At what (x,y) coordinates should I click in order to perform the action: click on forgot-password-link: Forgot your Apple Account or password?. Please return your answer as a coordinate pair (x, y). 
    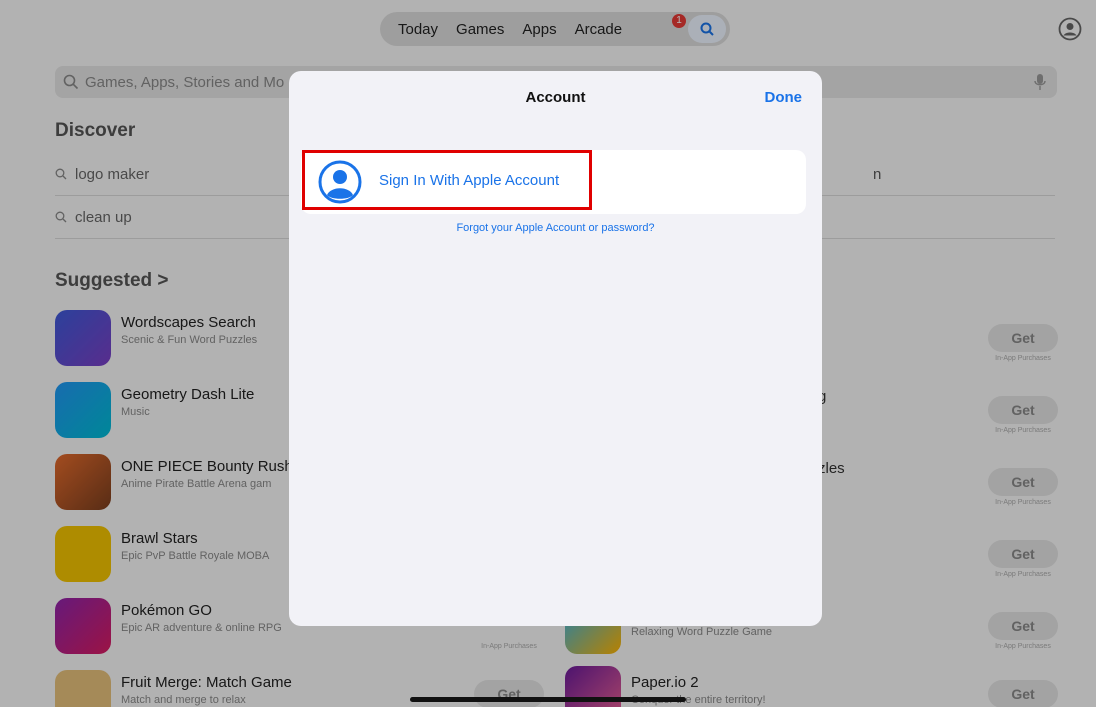
    Looking at the image, I should click on (555, 228).